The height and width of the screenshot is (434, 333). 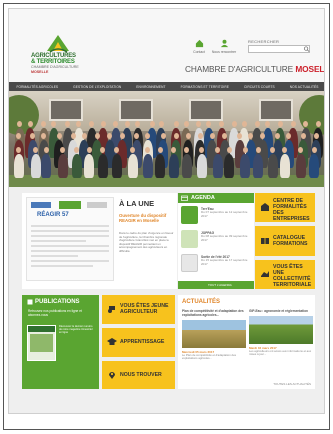 I want to click on search-icon, so click(x=306, y=49).